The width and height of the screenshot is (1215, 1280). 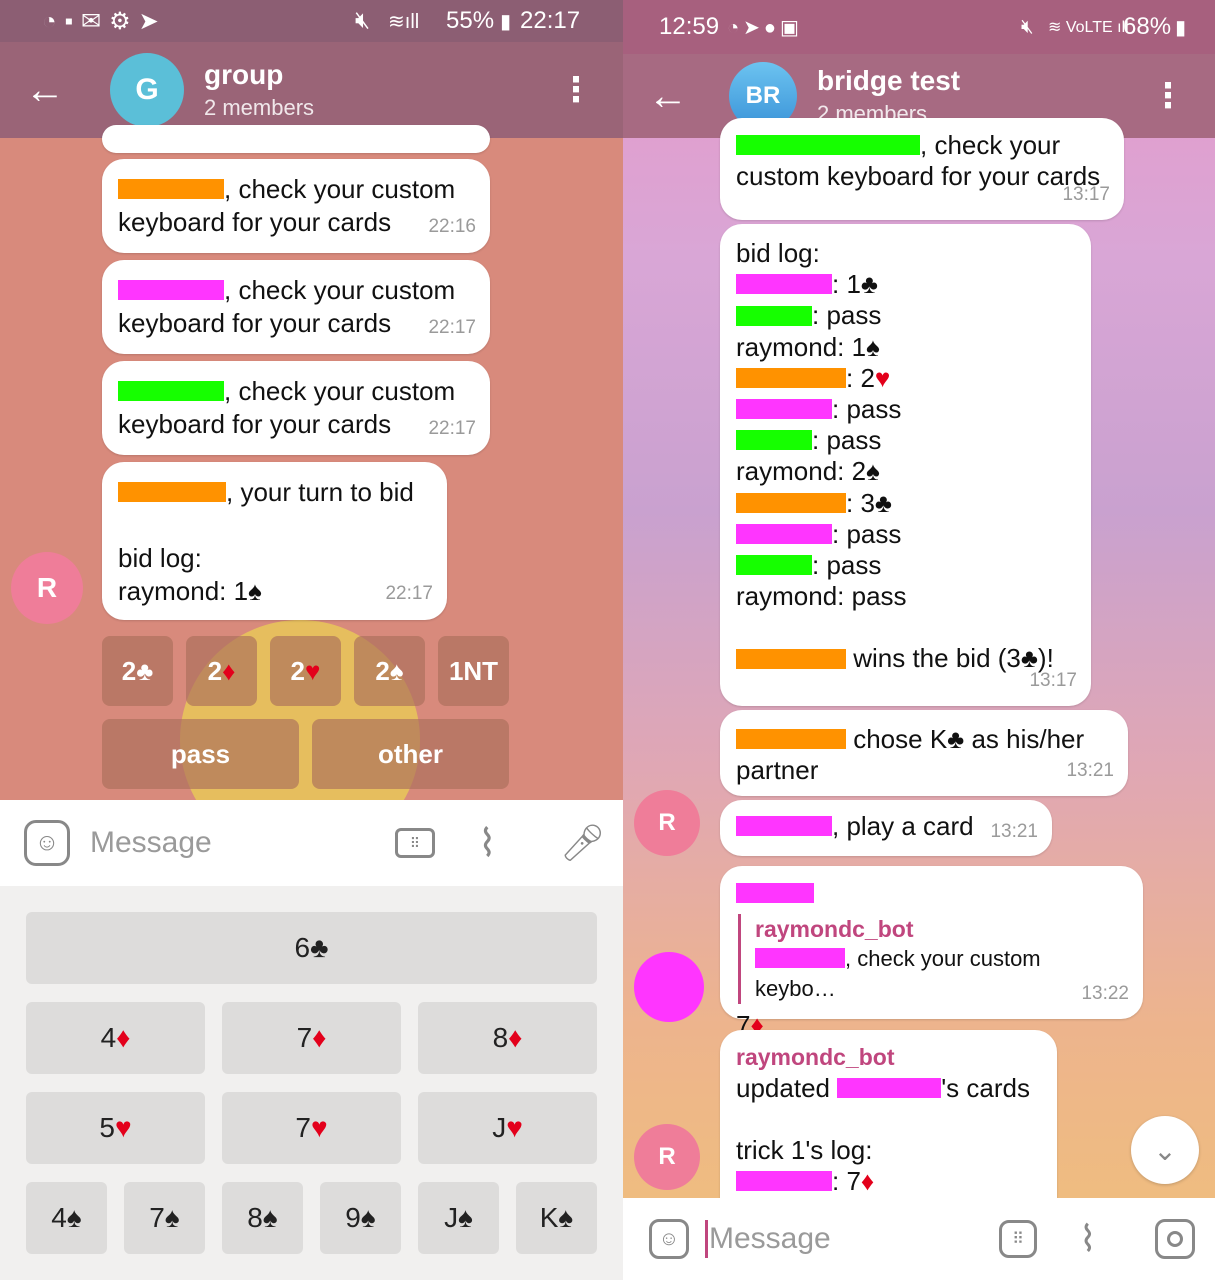 I want to click on card-key-label: K♠, so click(x=556, y=1217).